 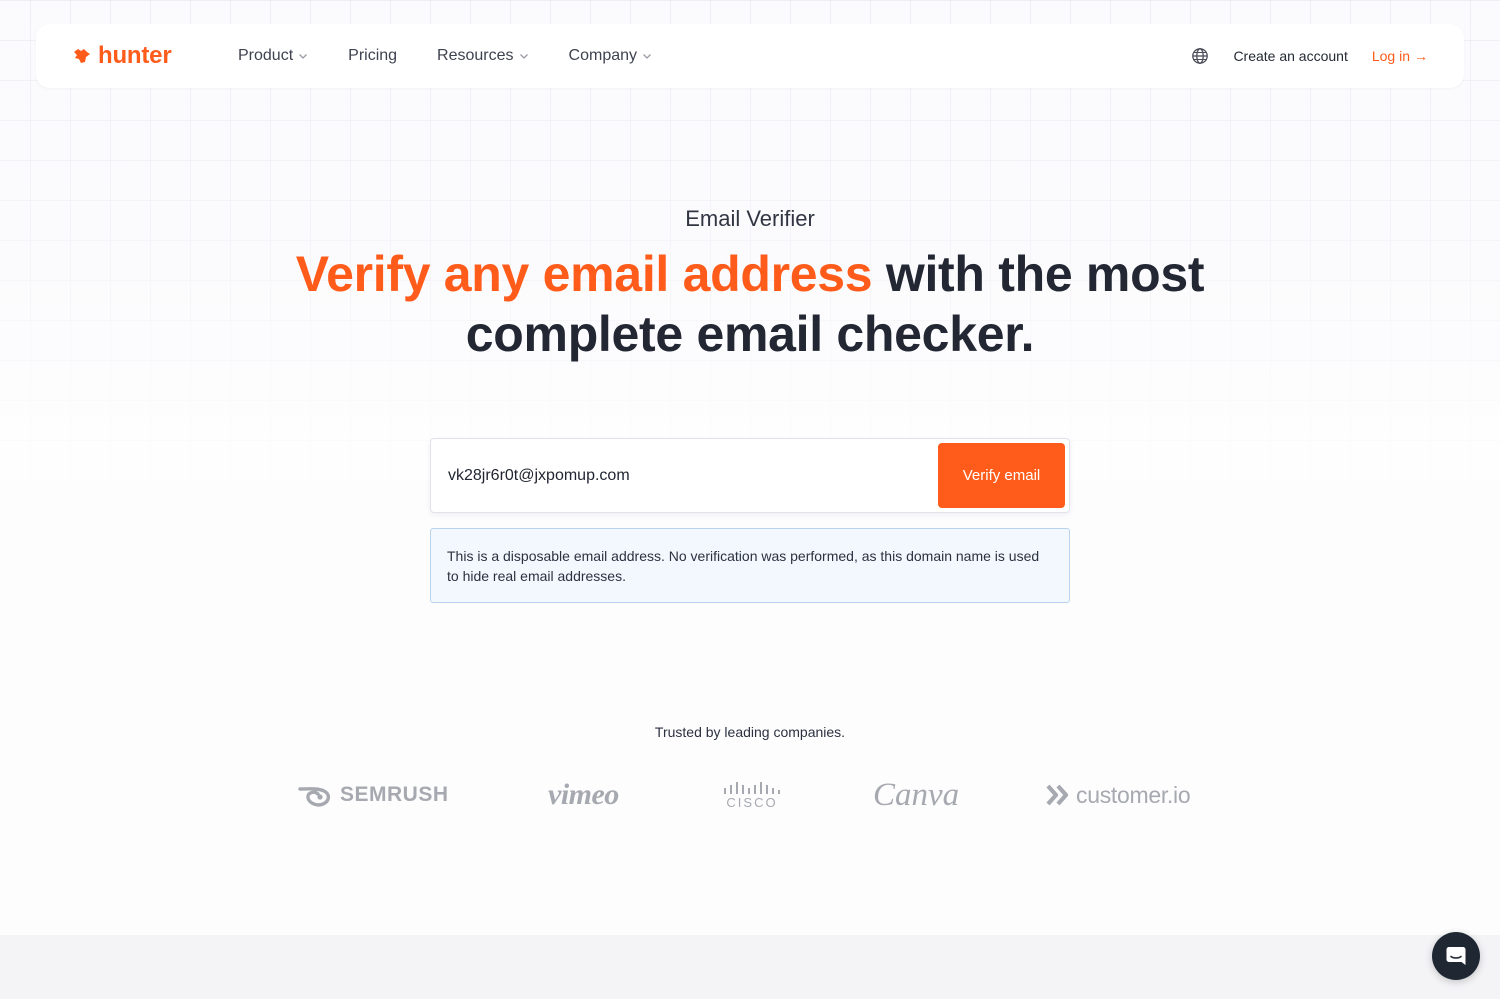 What do you see at coordinates (1001, 475) in the screenshot?
I see `verify-email-button: Verify email` at bounding box center [1001, 475].